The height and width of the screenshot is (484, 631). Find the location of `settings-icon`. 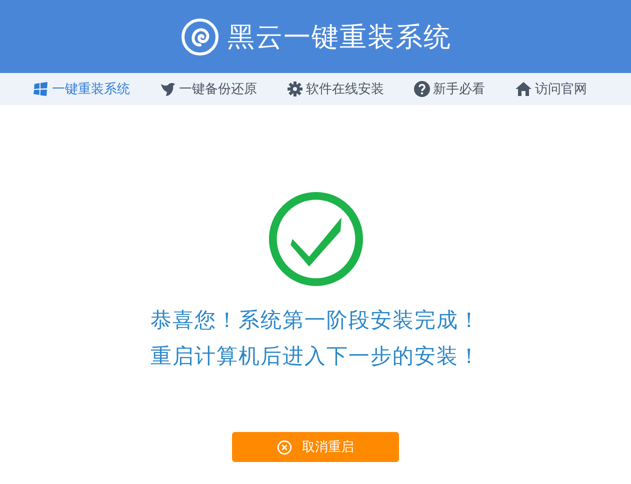

settings-icon is located at coordinates (295, 89).